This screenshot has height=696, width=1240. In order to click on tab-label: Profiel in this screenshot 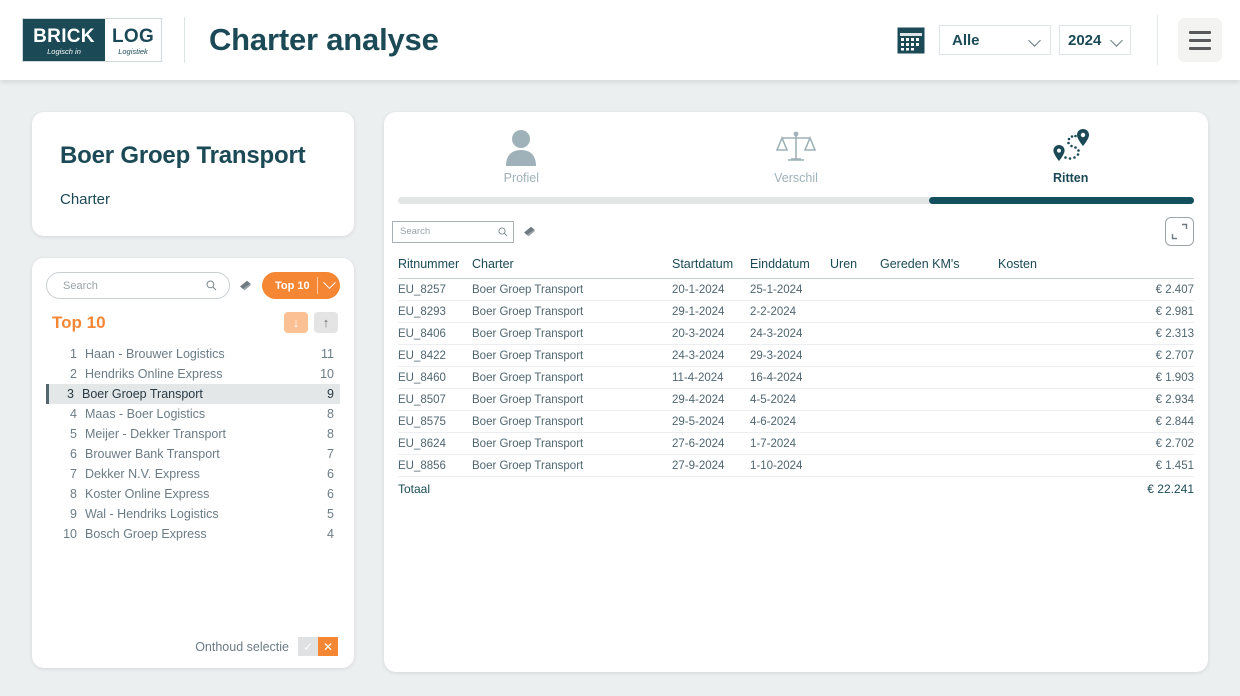, I will do `click(521, 178)`.